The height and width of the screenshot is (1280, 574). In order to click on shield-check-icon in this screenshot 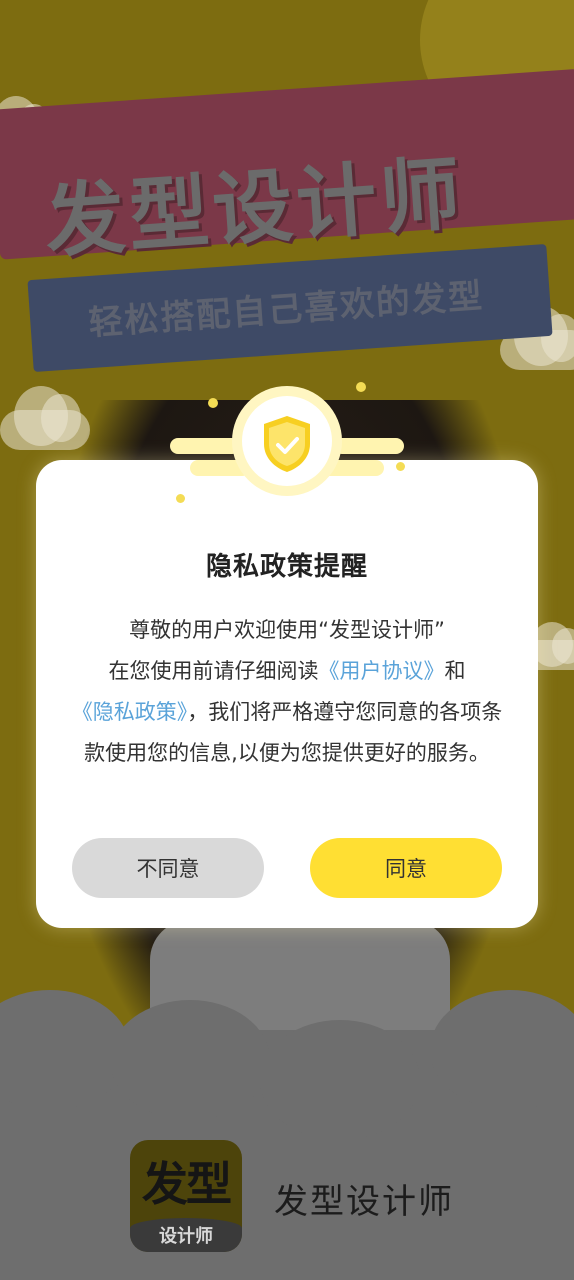, I will do `click(287, 444)`.